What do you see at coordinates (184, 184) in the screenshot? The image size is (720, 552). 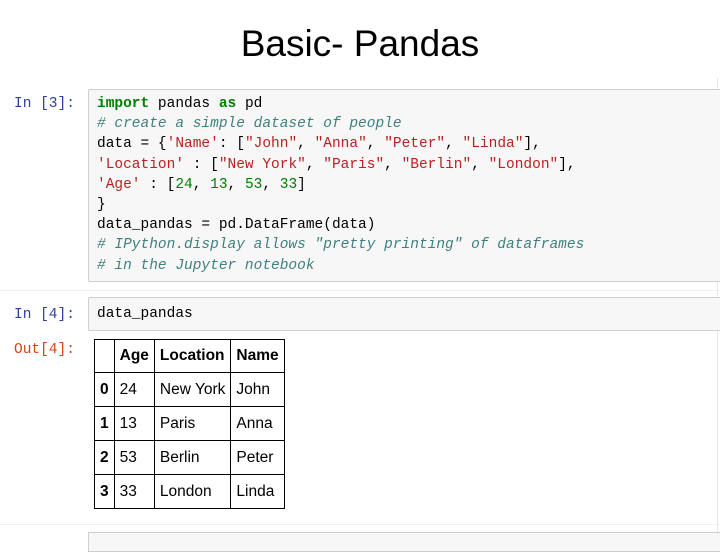 I see `code-token: 24` at bounding box center [184, 184].